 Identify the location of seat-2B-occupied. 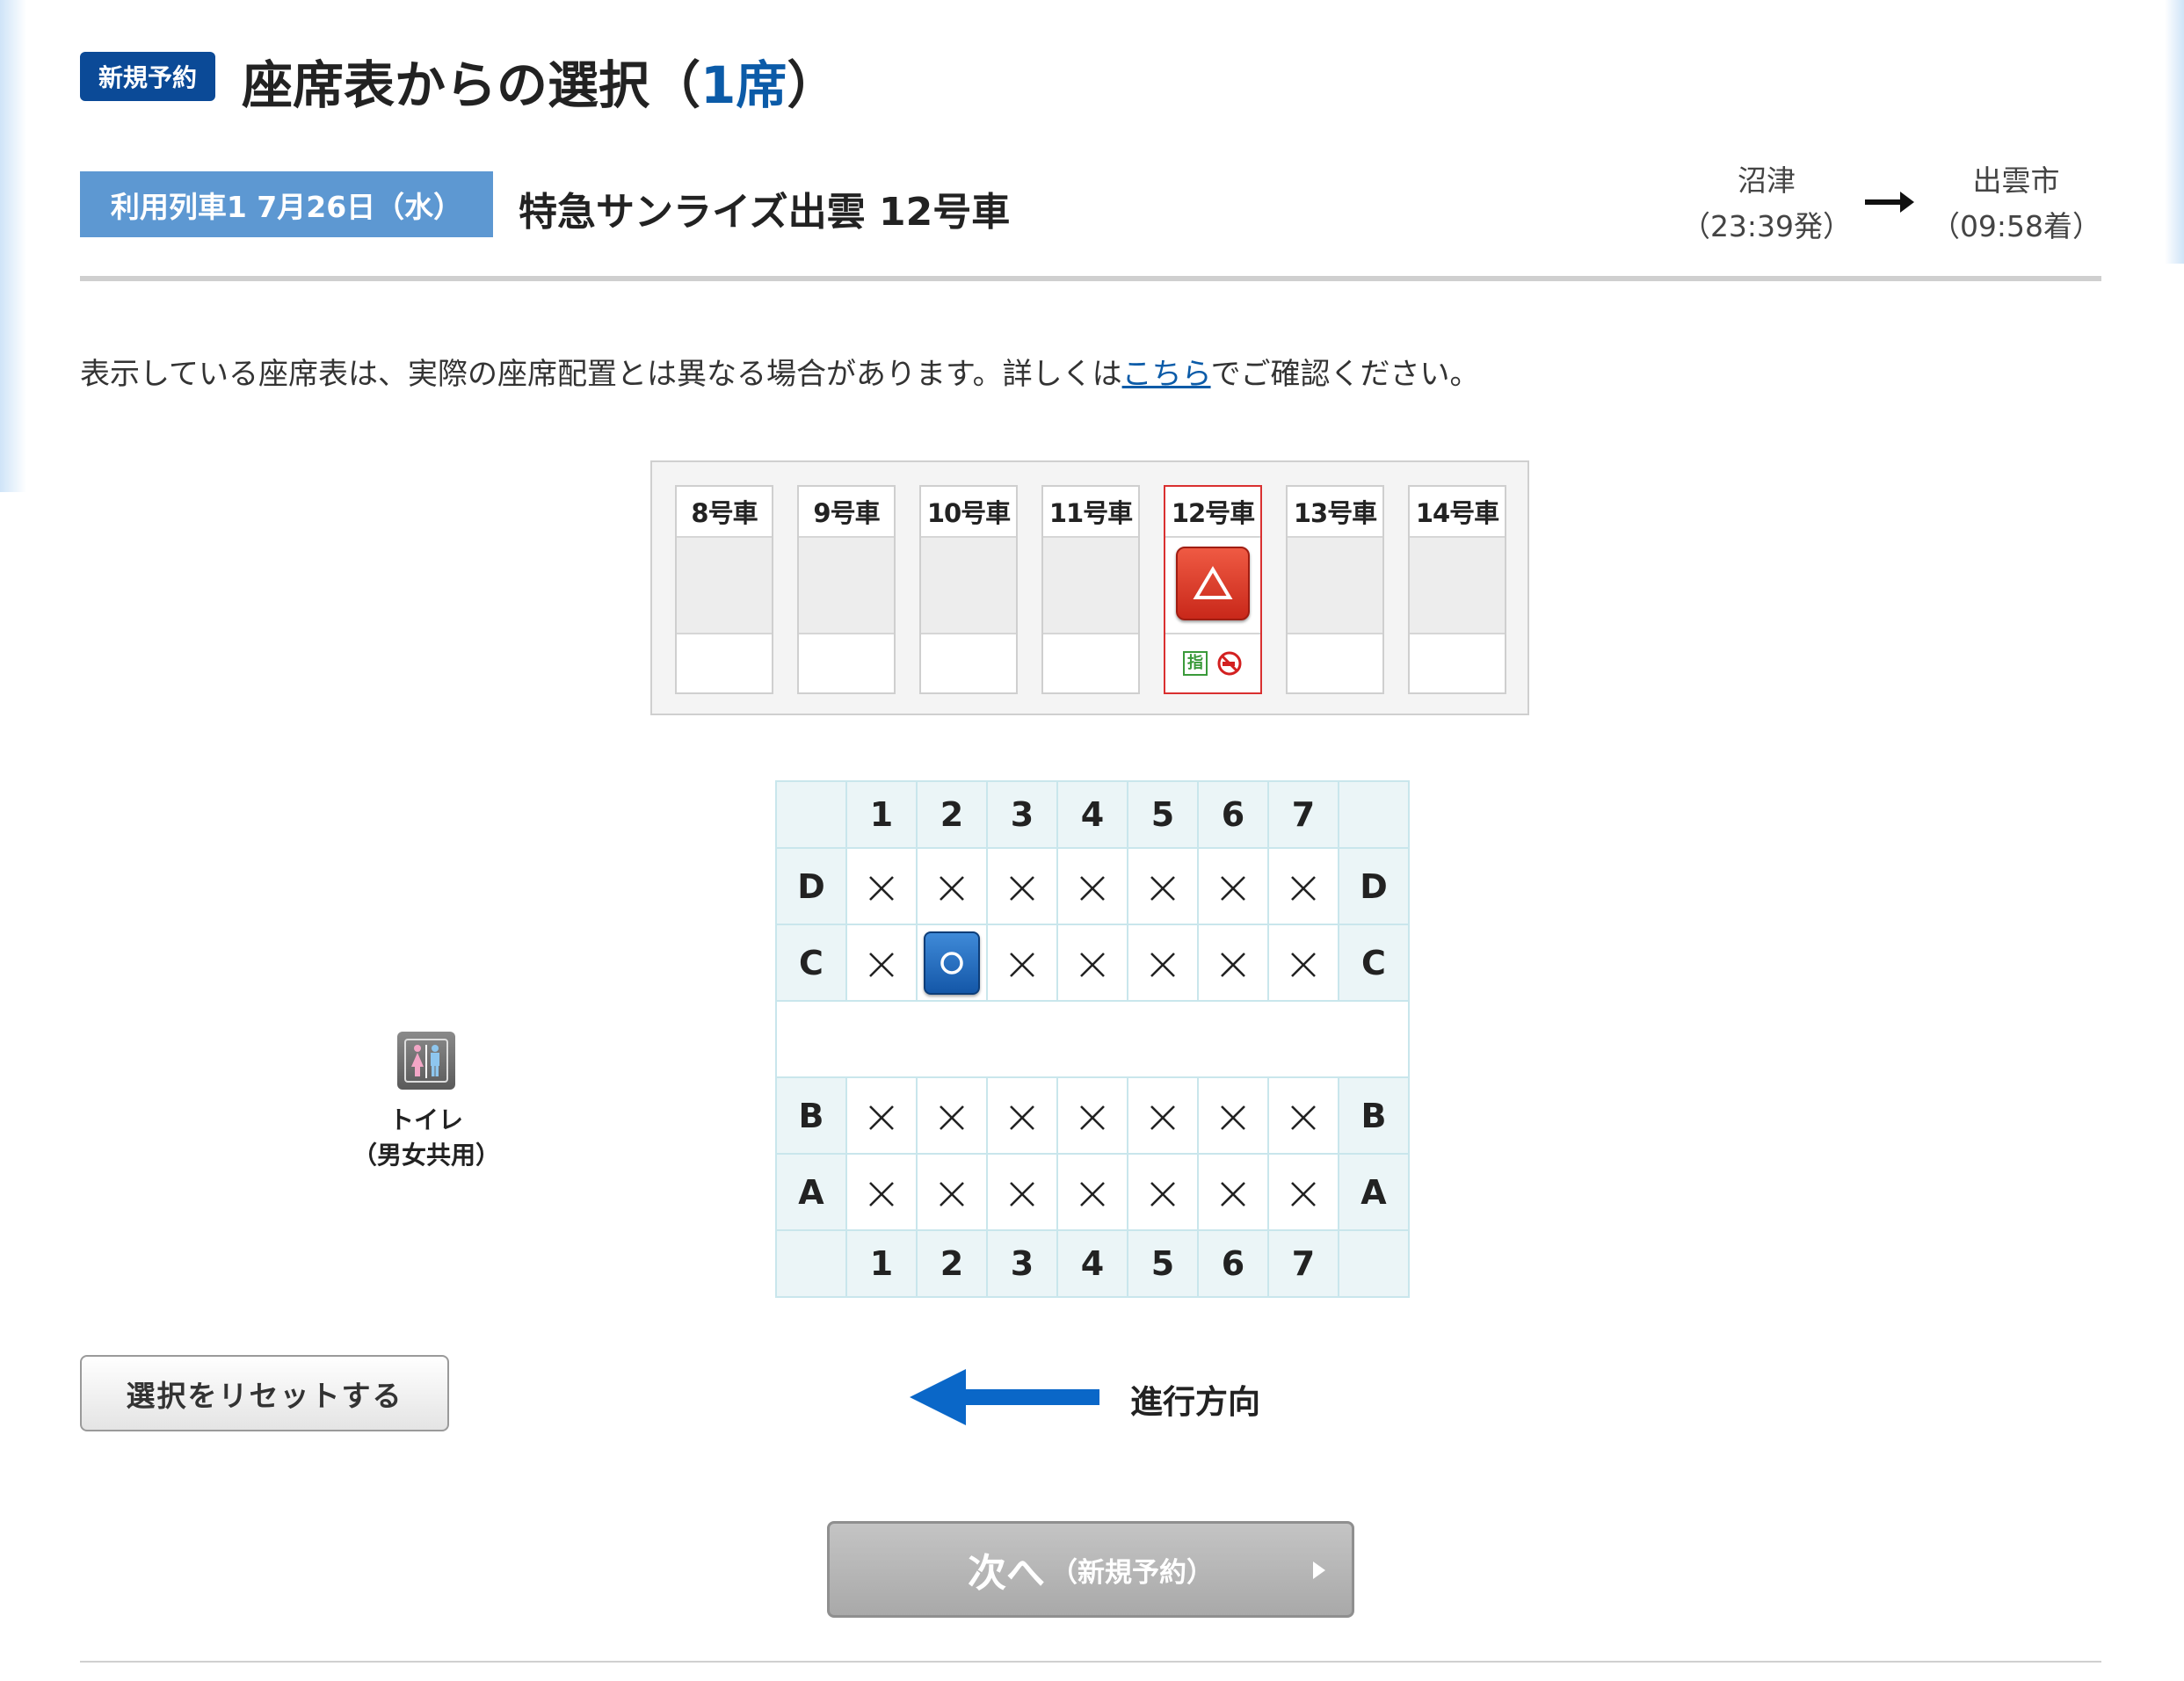
(952, 1115).